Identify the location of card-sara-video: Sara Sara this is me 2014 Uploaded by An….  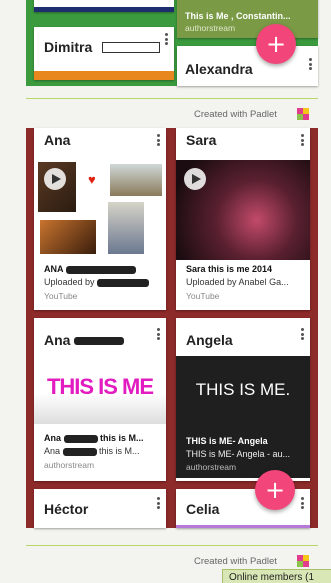
(243, 219).